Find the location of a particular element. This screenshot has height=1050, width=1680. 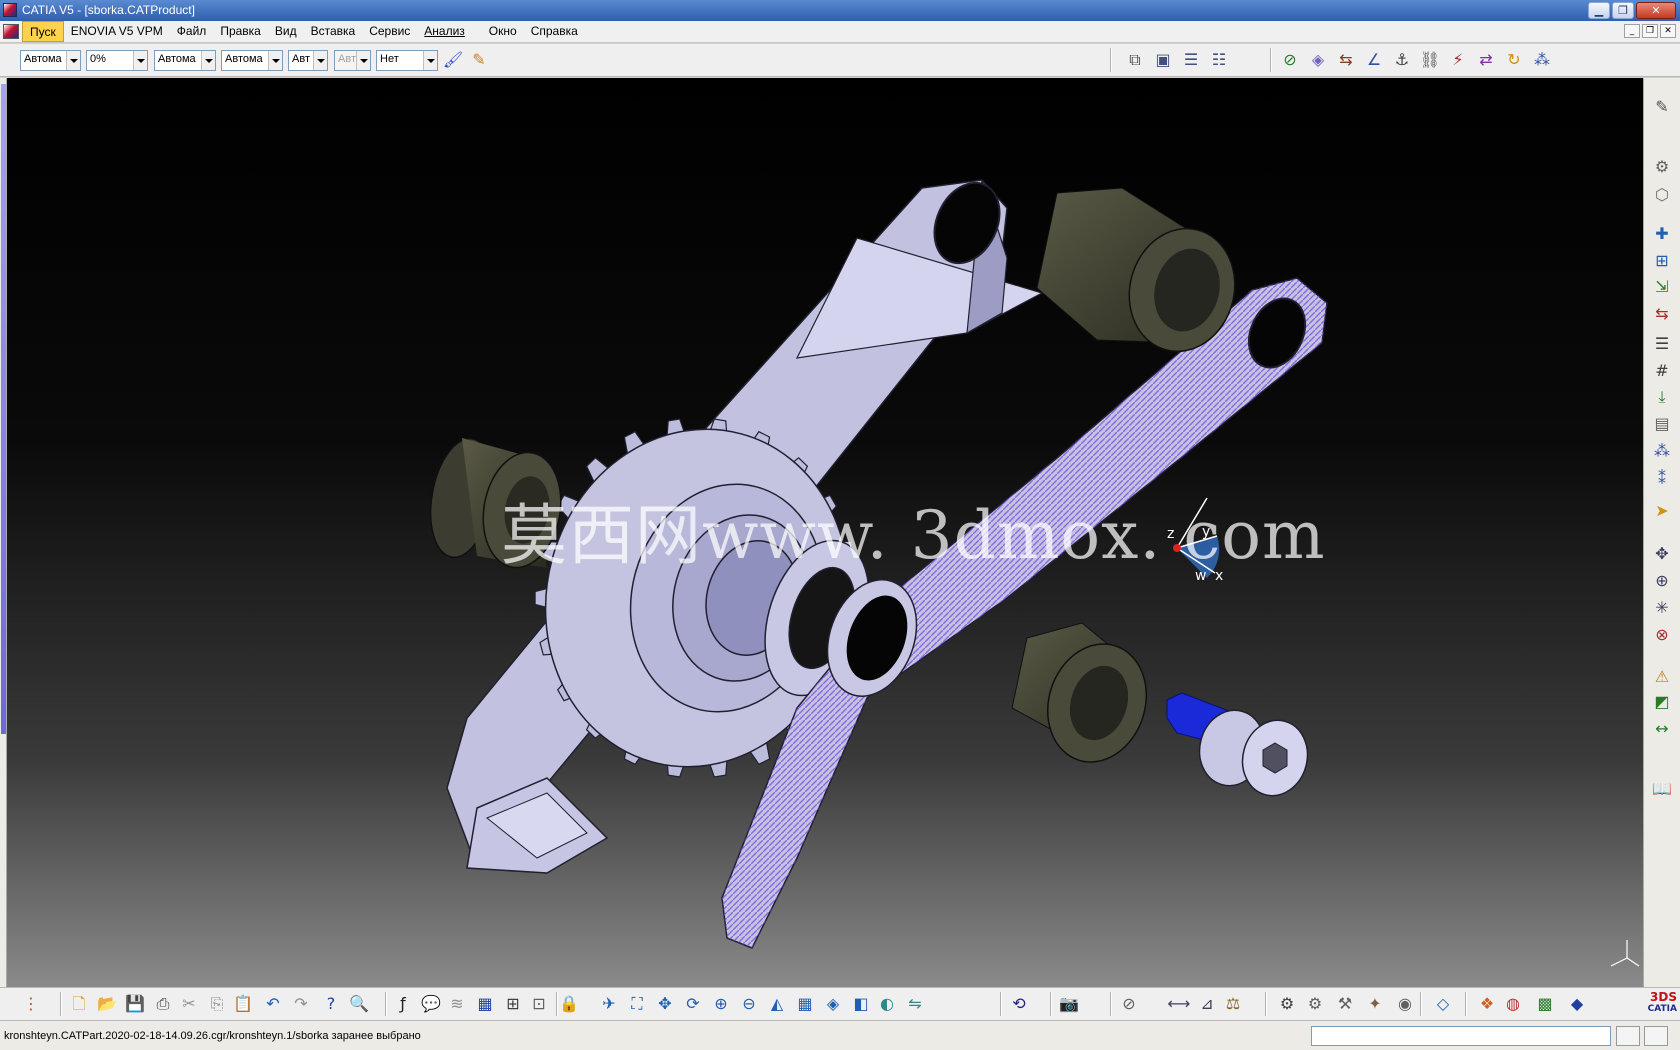

minimize-window-button: ▁ is located at coordinates (1599, 10).